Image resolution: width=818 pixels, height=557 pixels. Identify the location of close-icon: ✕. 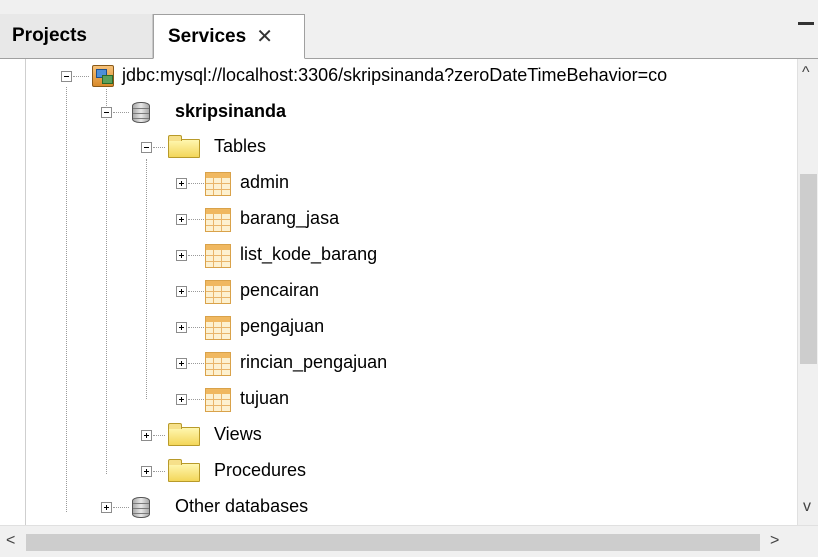
(264, 36).